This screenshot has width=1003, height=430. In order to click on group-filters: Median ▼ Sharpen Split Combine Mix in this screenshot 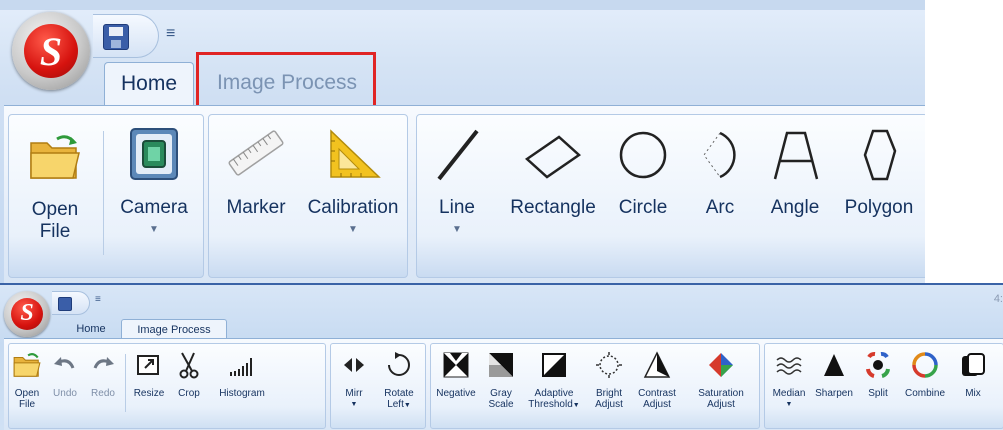, I will do `click(883, 386)`.